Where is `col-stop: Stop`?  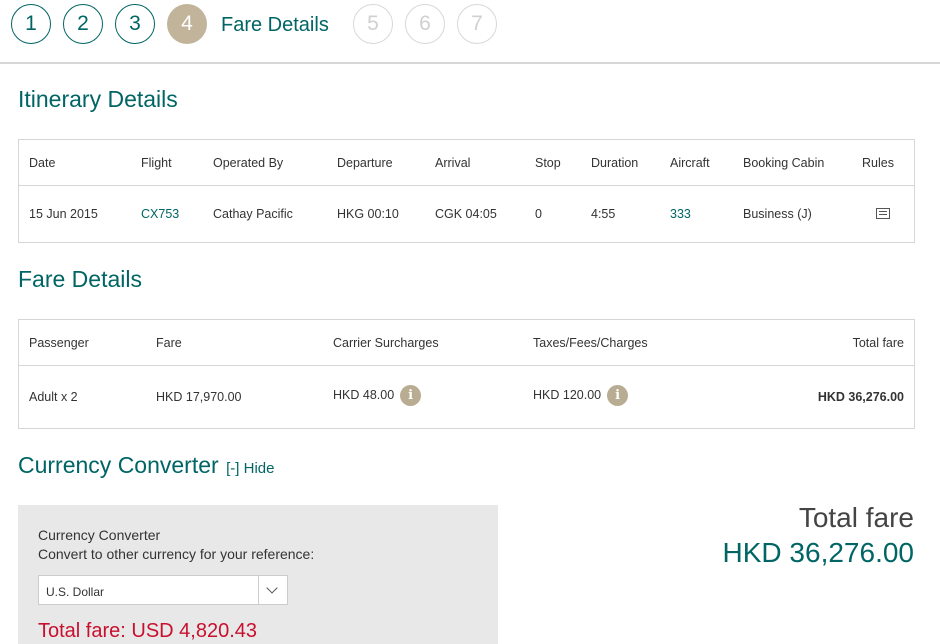 col-stop: Stop is located at coordinates (548, 163).